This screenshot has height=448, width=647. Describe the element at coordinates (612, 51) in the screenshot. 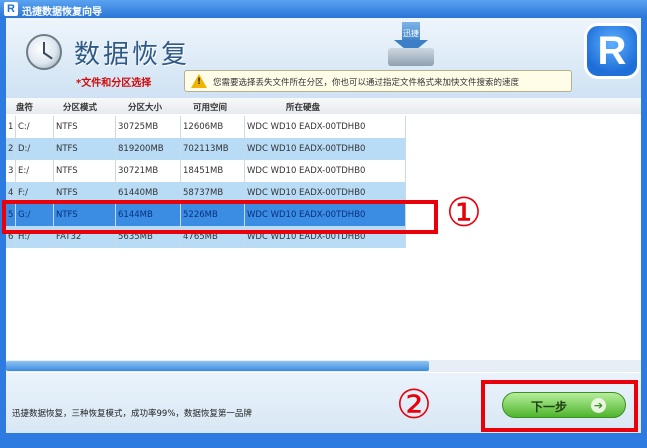

I see `brand-logo-icon: R` at that location.